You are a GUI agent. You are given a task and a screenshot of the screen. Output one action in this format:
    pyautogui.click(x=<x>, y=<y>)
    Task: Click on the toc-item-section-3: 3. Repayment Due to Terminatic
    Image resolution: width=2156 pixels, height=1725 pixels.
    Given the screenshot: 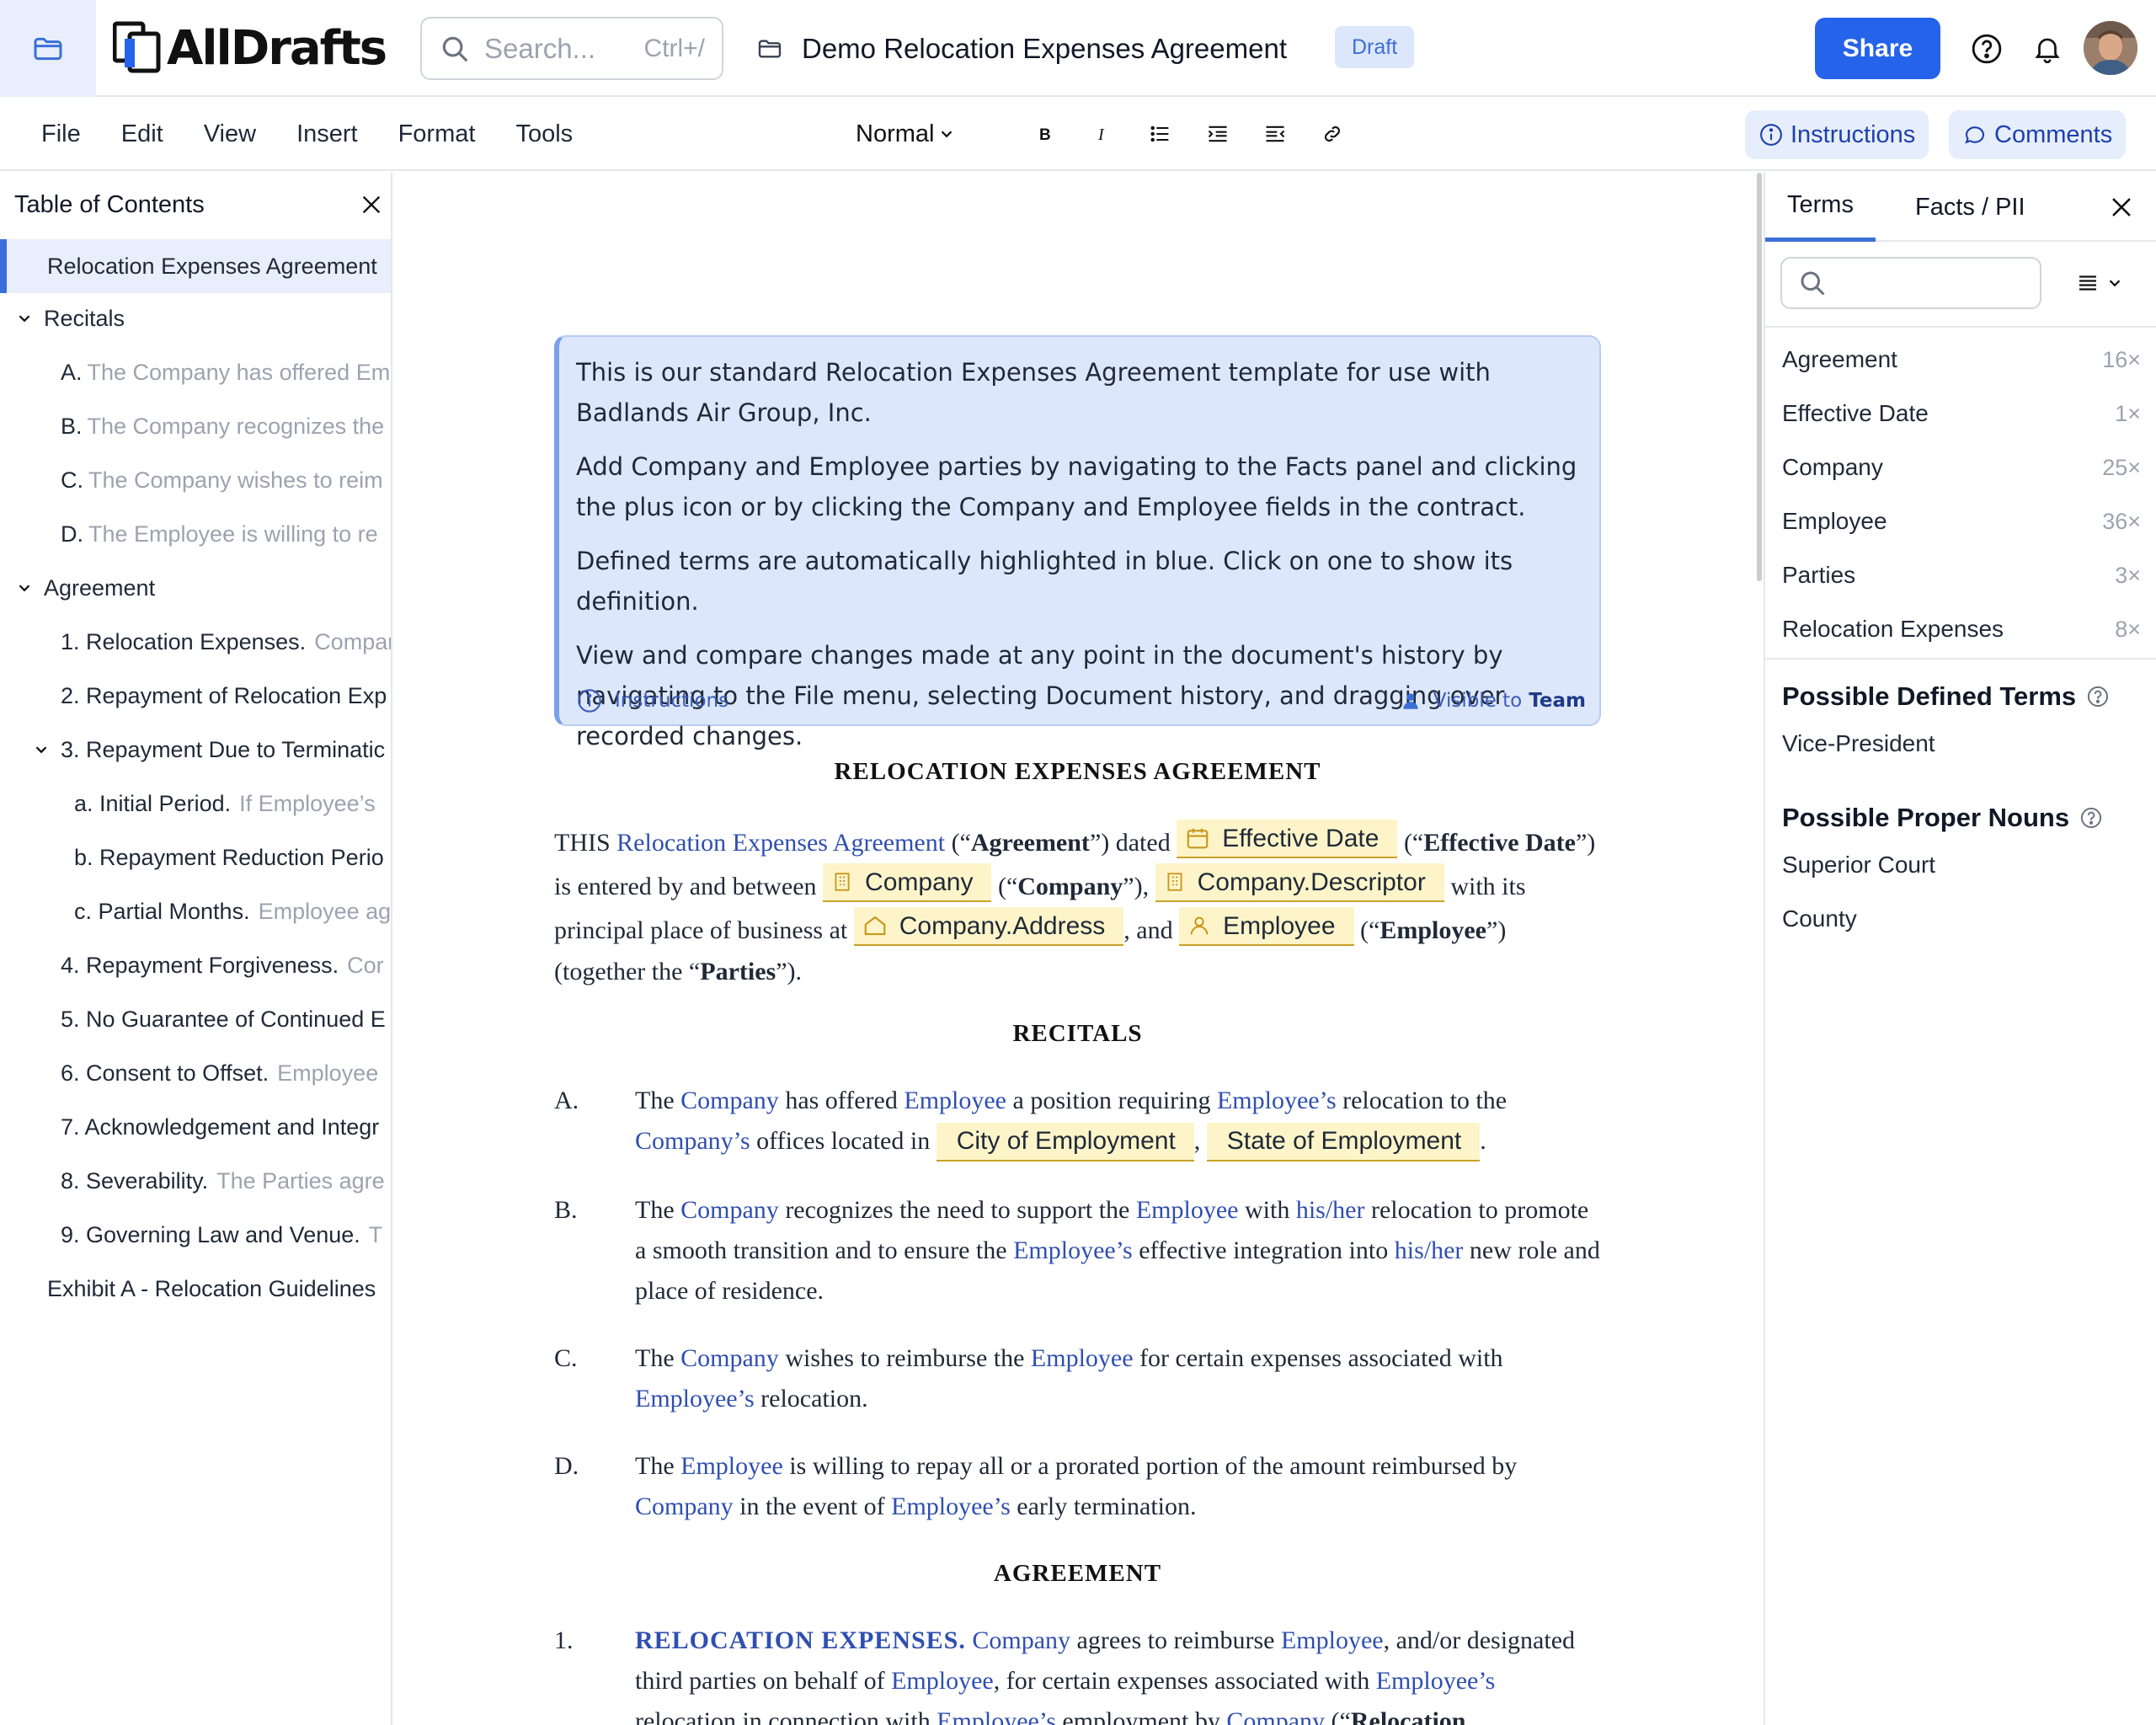 What is the action you would take?
    pyautogui.click(x=195, y=750)
    